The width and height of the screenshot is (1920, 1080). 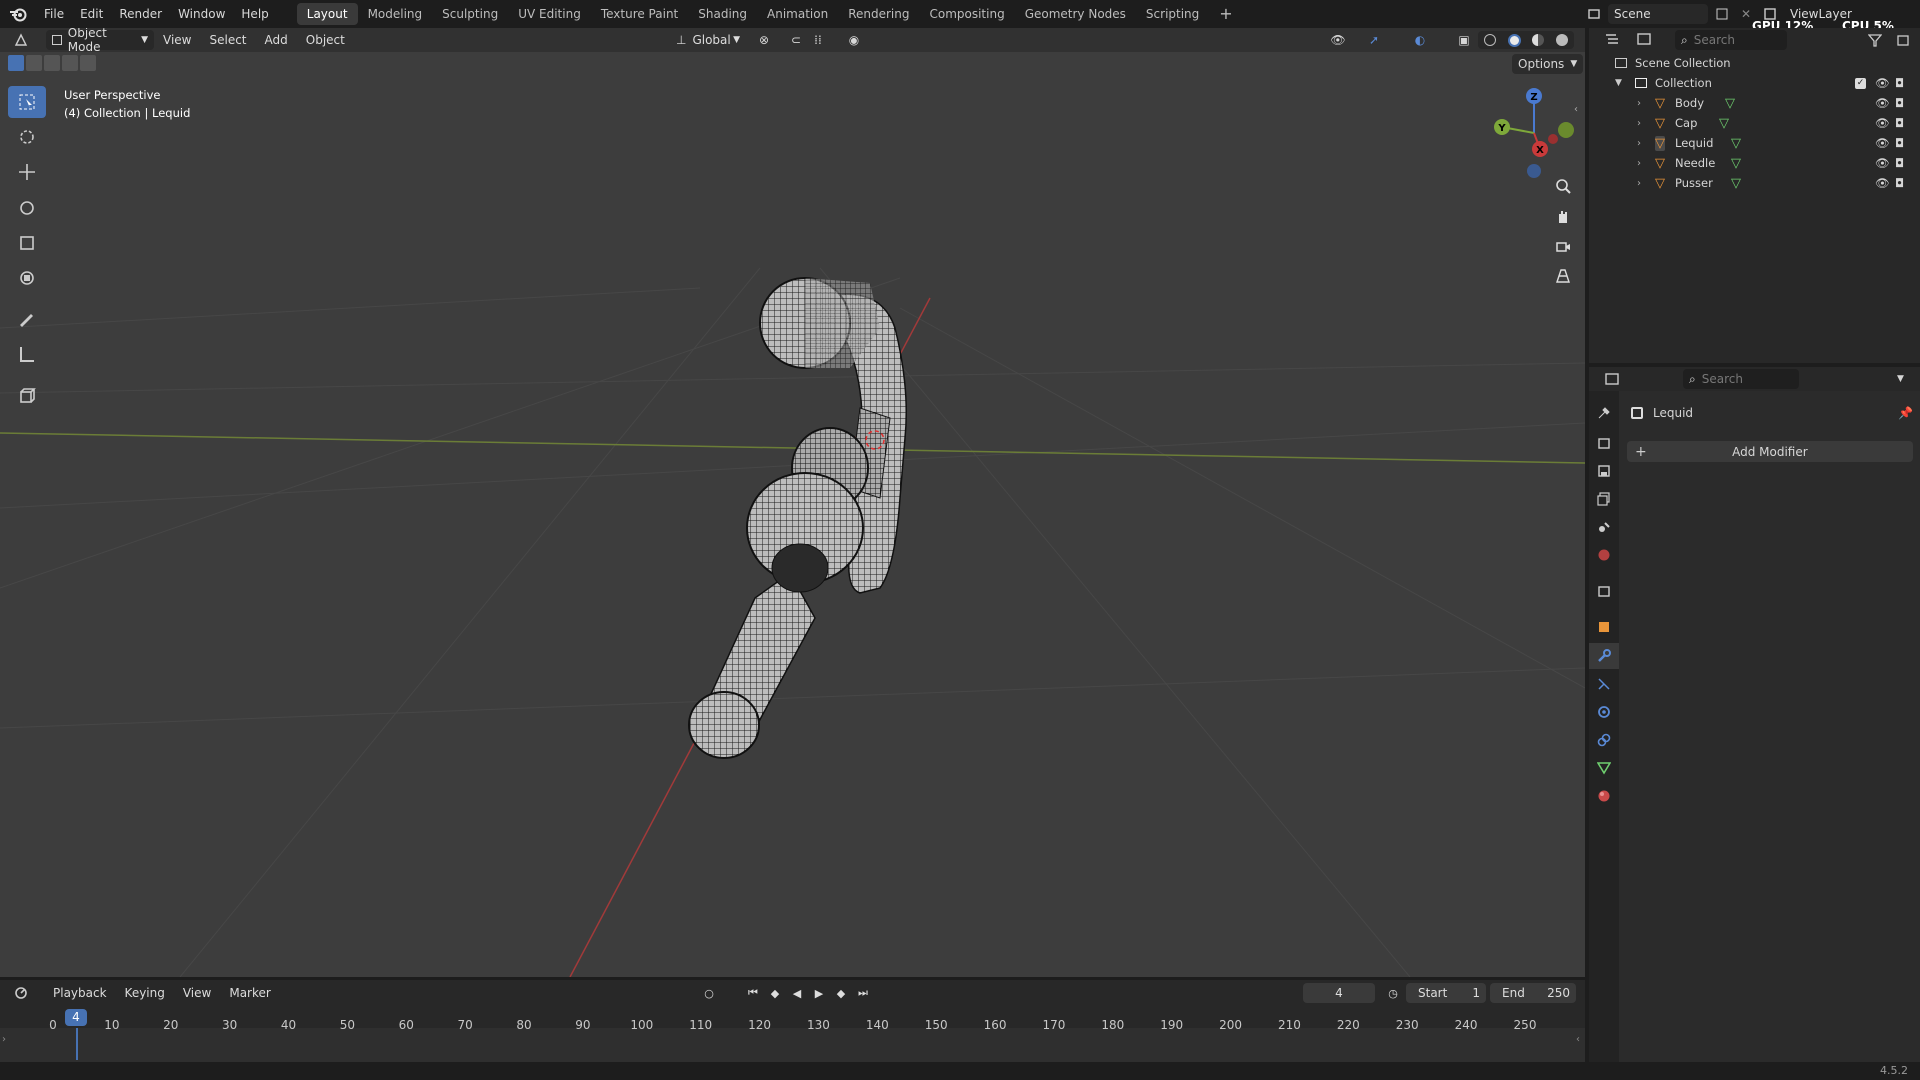 What do you see at coordinates (27, 102) in the screenshot?
I see `select-box-tool` at bounding box center [27, 102].